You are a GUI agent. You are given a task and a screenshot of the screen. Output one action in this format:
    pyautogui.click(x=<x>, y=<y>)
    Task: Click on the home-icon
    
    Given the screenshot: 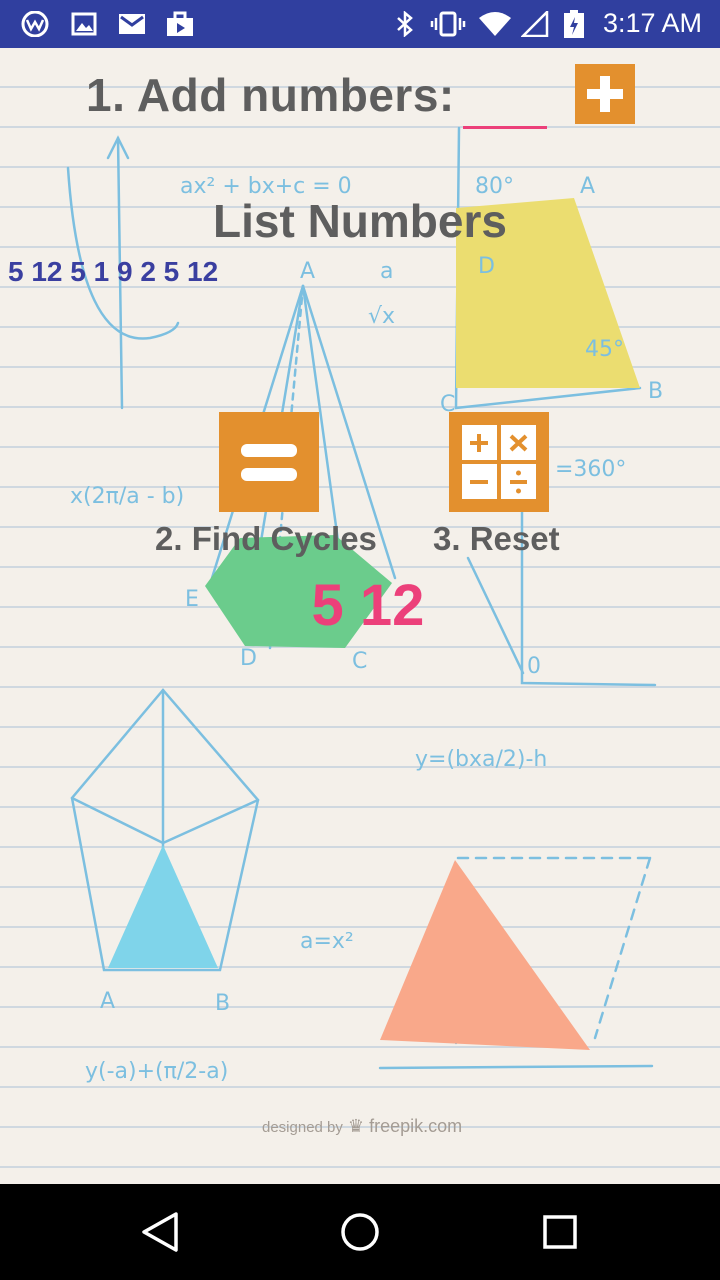 What is the action you would take?
    pyautogui.click(x=360, y=1232)
    